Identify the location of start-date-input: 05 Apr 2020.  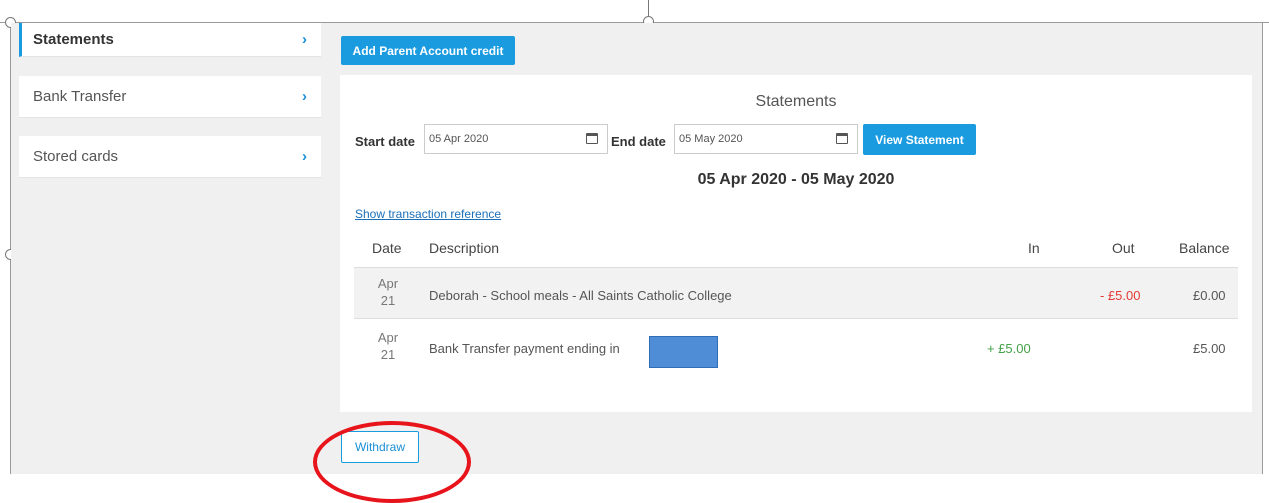
(516, 139).